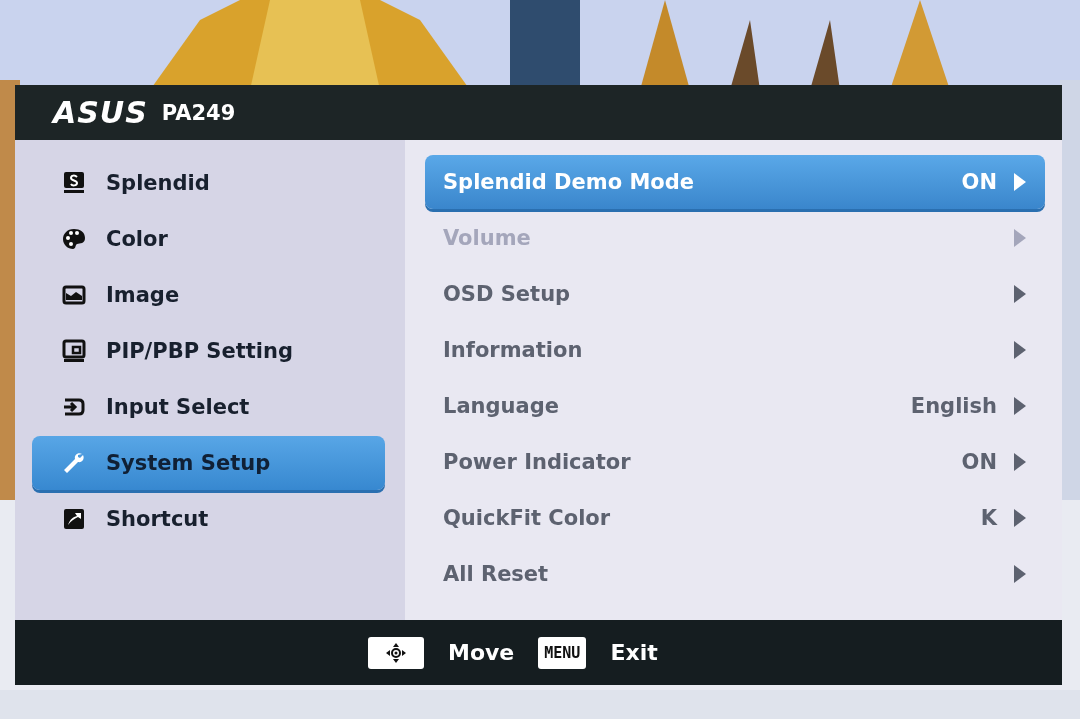 The height and width of the screenshot is (719, 1080). I want to click on setting-row: Splendid Demo Mode ON, so click(735, 182).